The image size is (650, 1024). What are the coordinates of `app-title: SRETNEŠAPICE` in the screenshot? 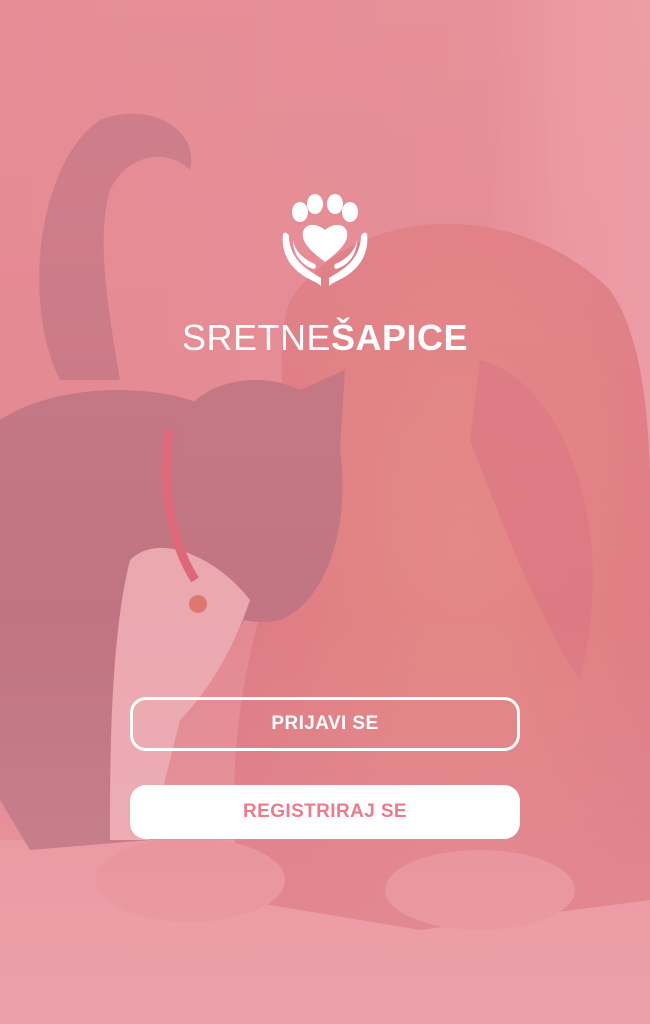 It's located at (325, 338).